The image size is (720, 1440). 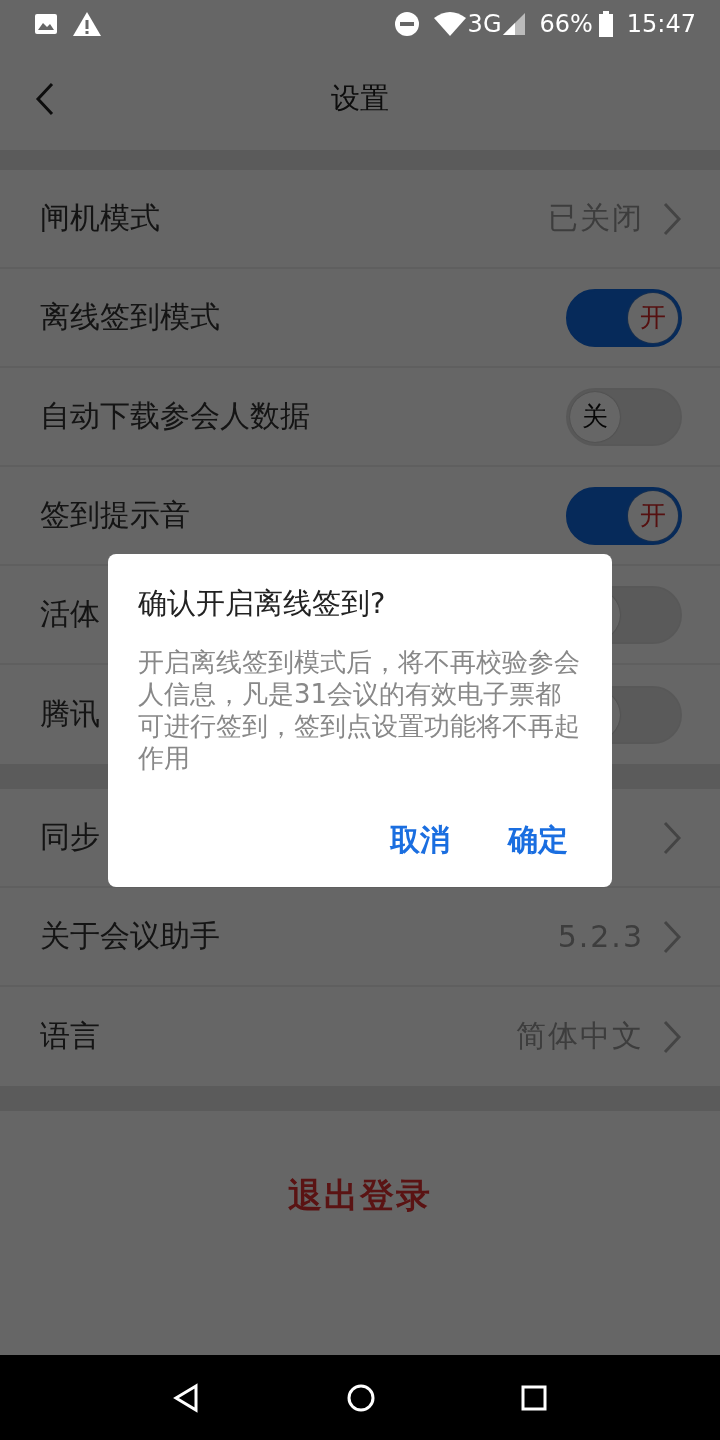 What do you see at coordinates (359, 710) in the screenshot?
I see `dialog-message: 开启离线签到模式后，将不再校验参会人信息，凡是31会议的有效电子票都可进行签到，签到点设置功能将不再起作用` at bounding box center [359, 710].